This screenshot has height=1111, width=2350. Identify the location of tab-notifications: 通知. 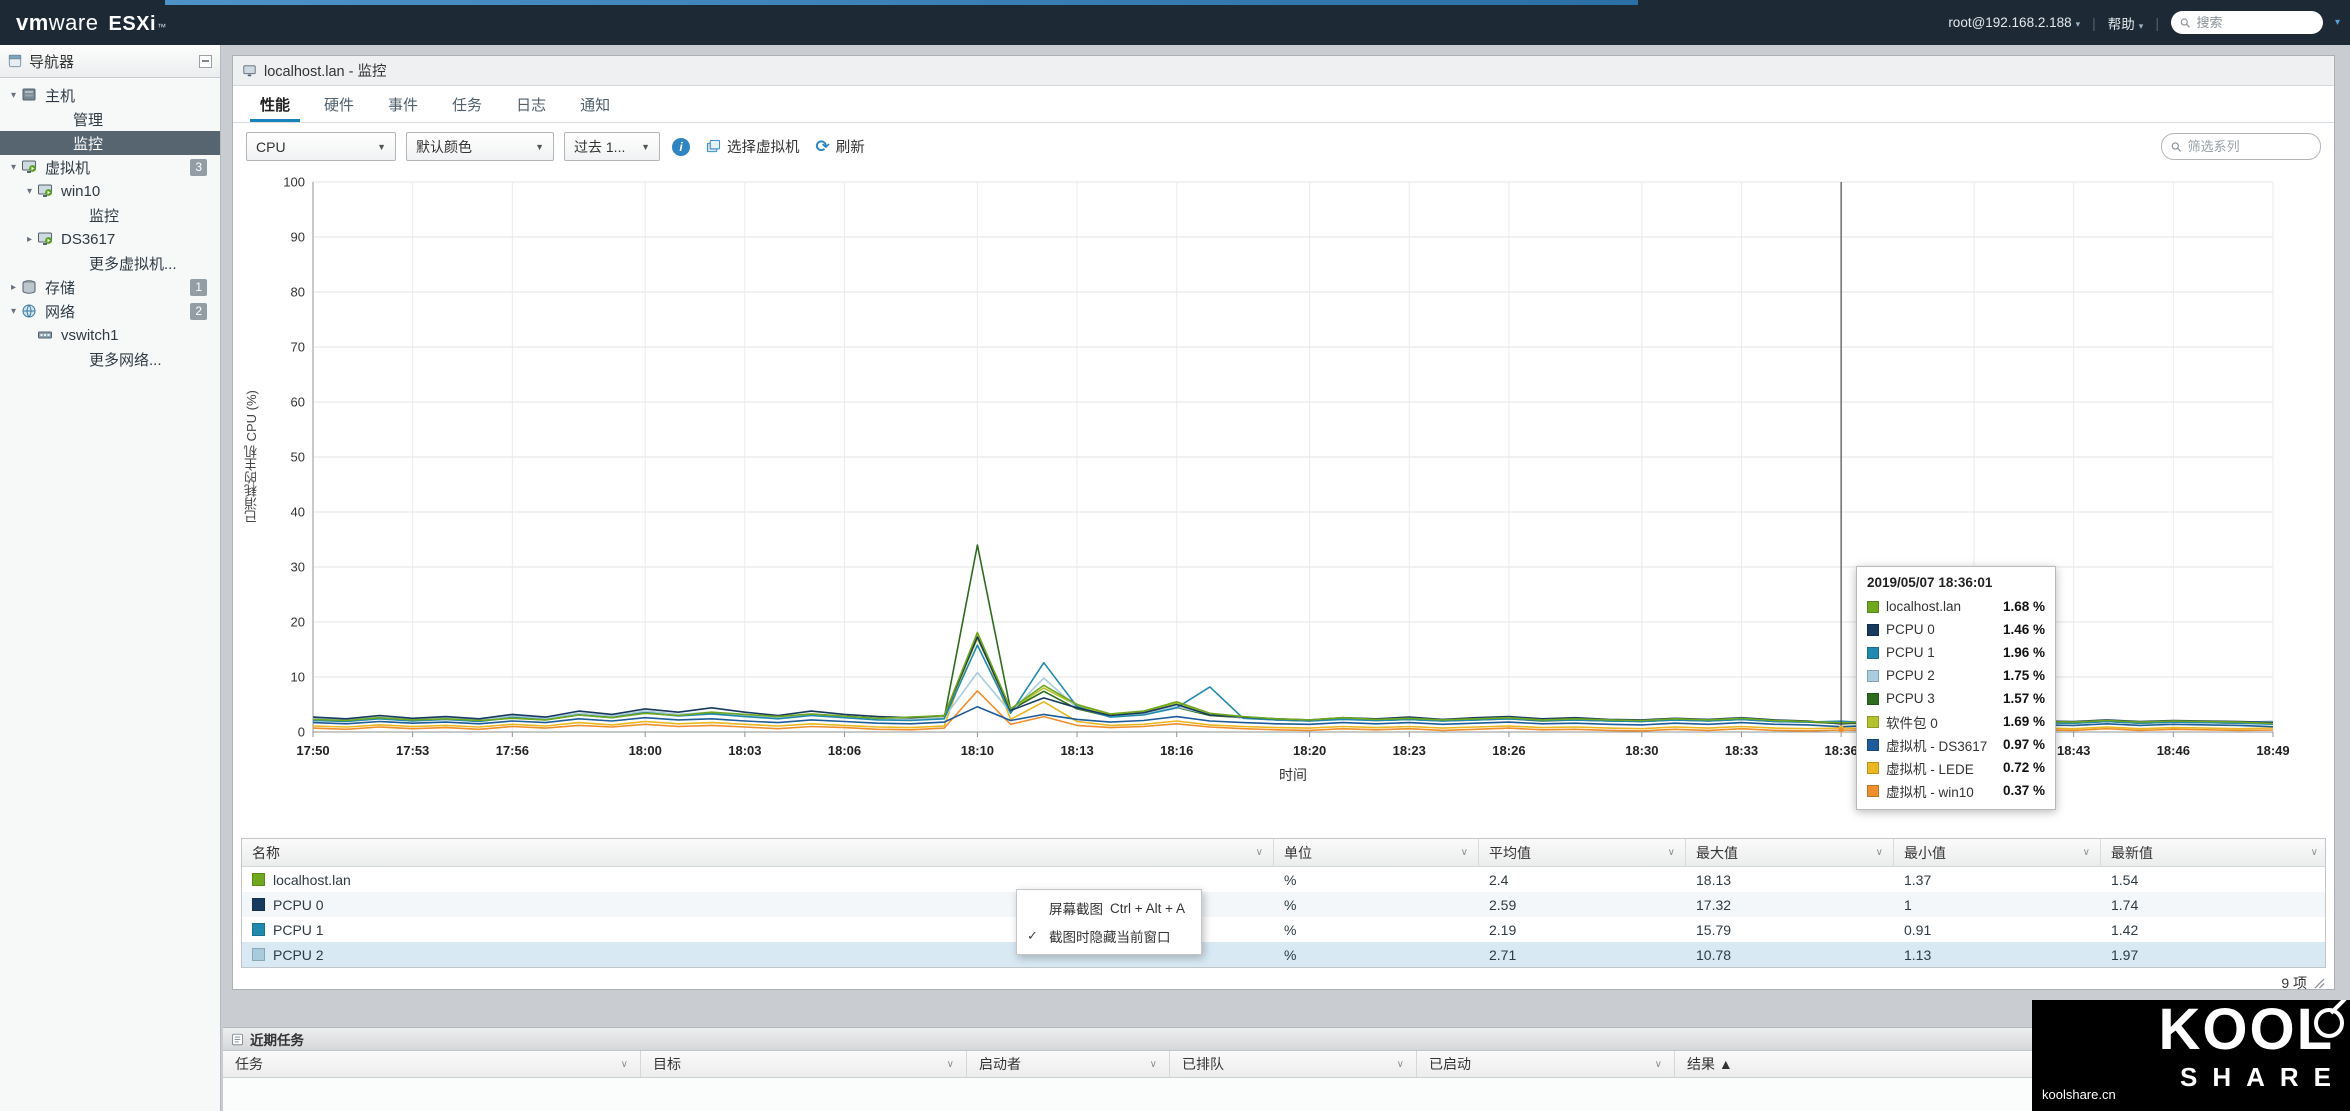
(595, 104).